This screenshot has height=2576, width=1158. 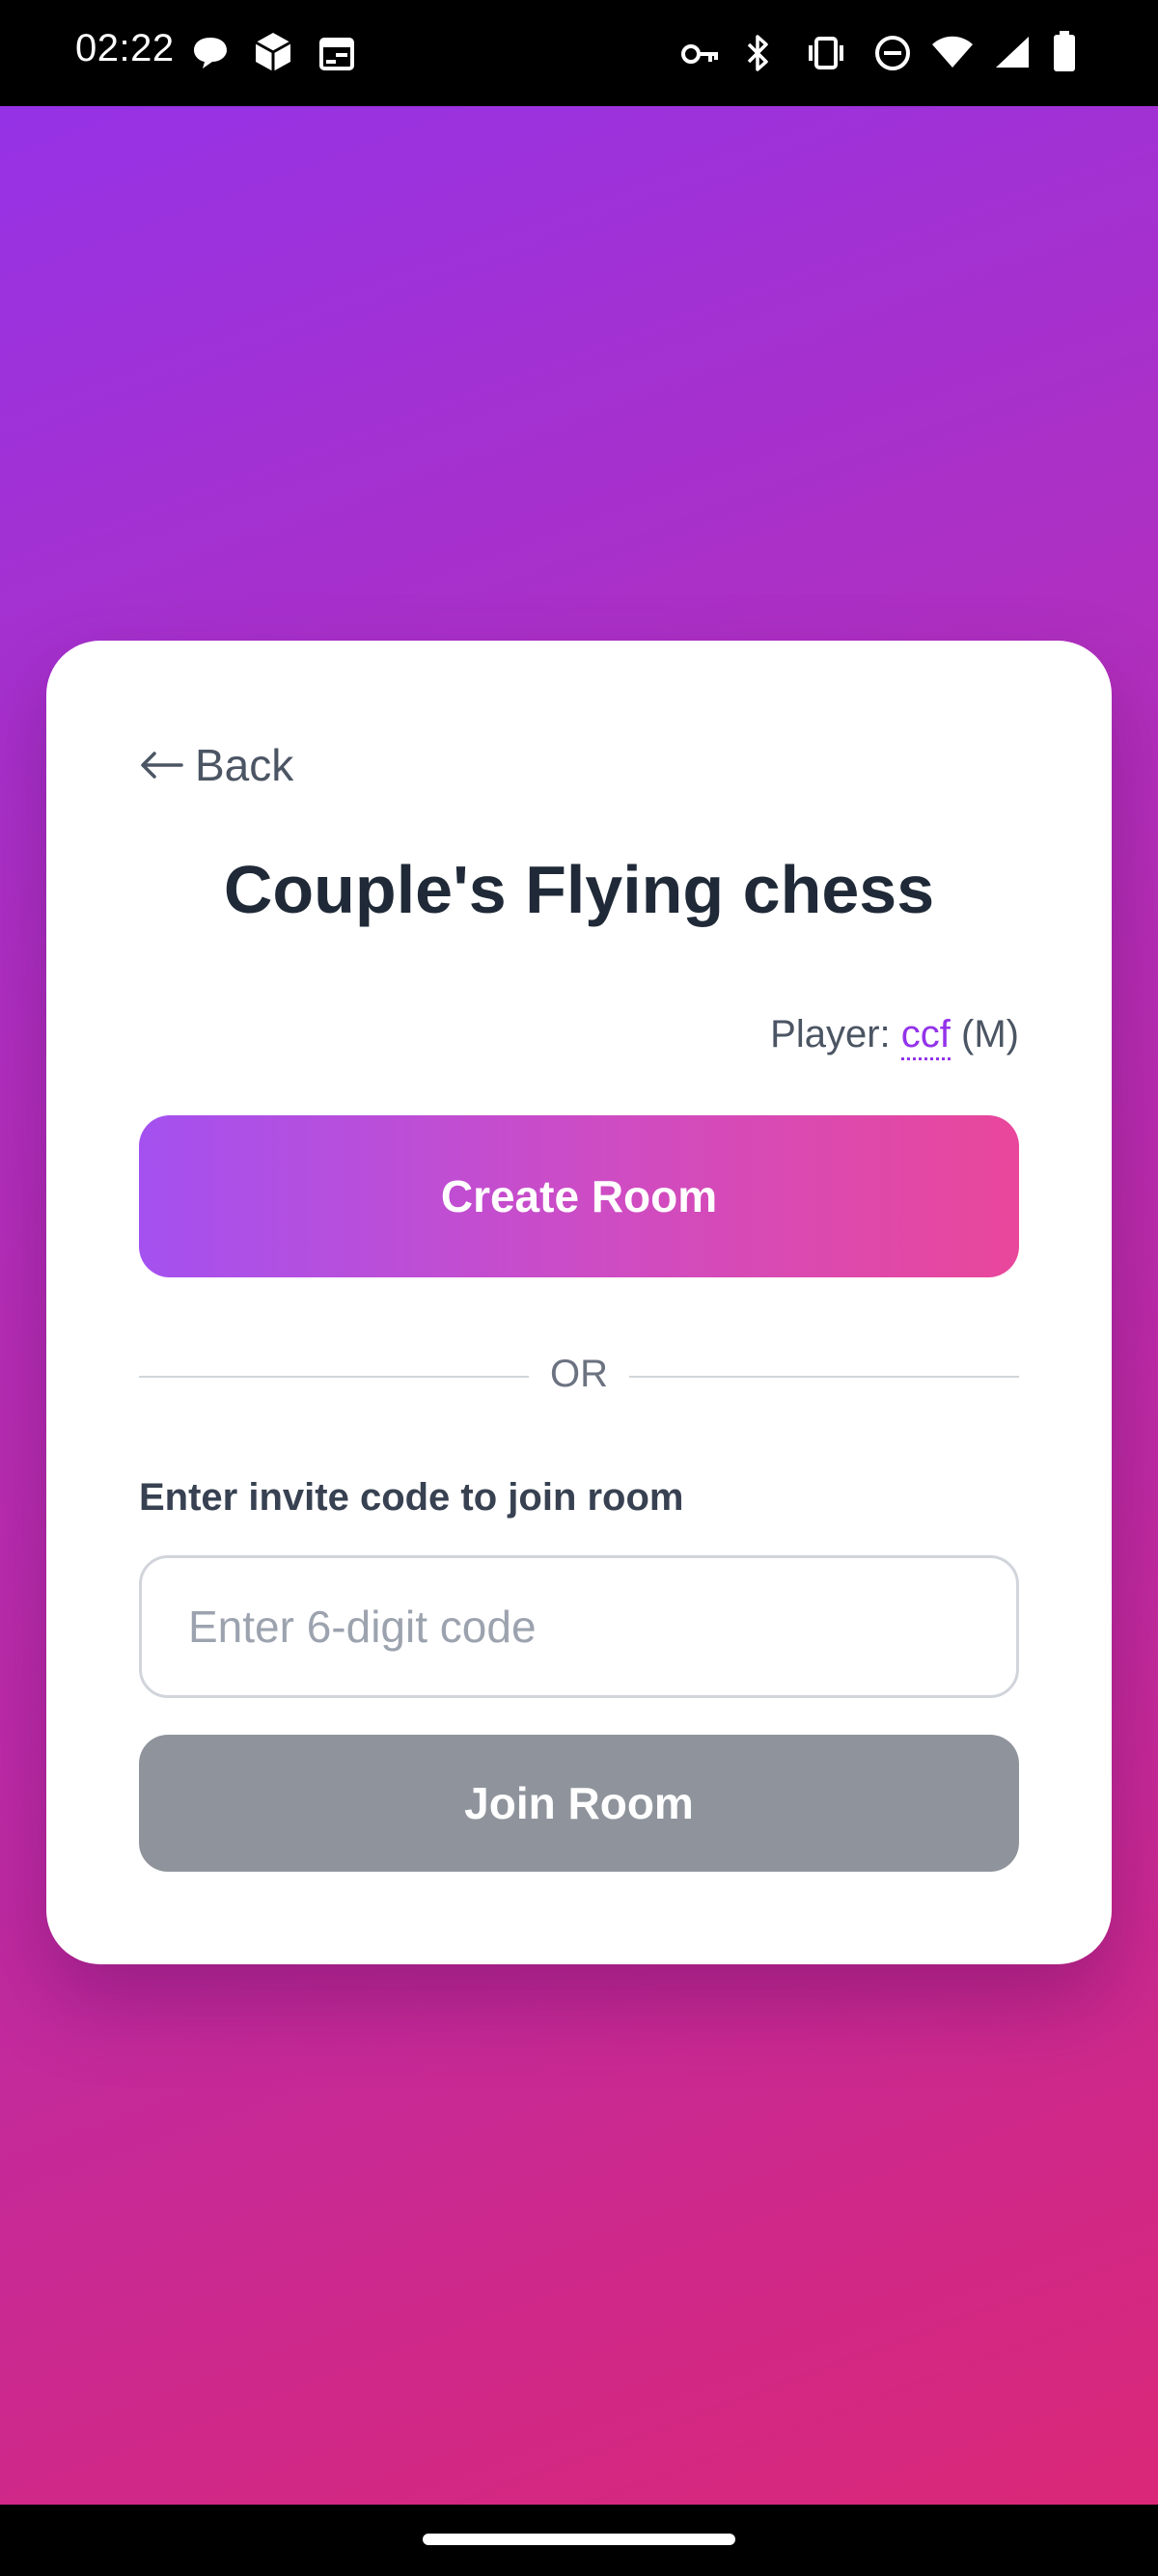 What do you see at coordinates (700, 54) in the screenshot?
I see `vpn-key-icon` at bounding box center [700, 54].